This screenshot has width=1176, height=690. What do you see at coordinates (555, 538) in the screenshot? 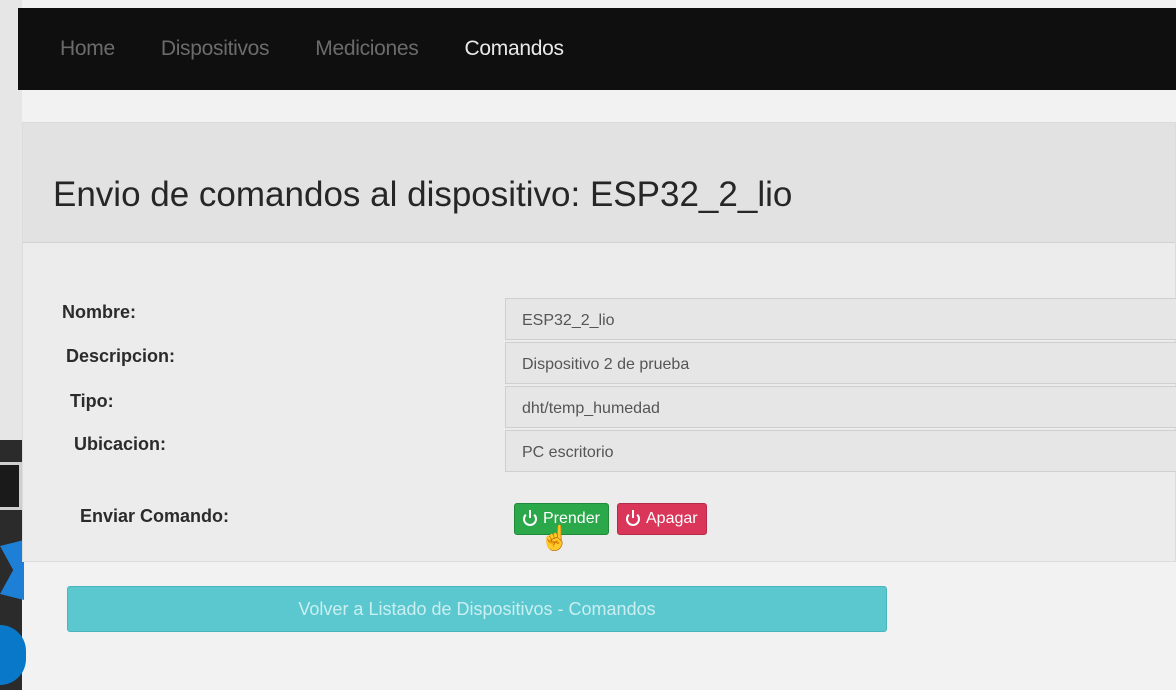
I see `hand-pointer-icon: ☝` at bounding box center [555, 538].